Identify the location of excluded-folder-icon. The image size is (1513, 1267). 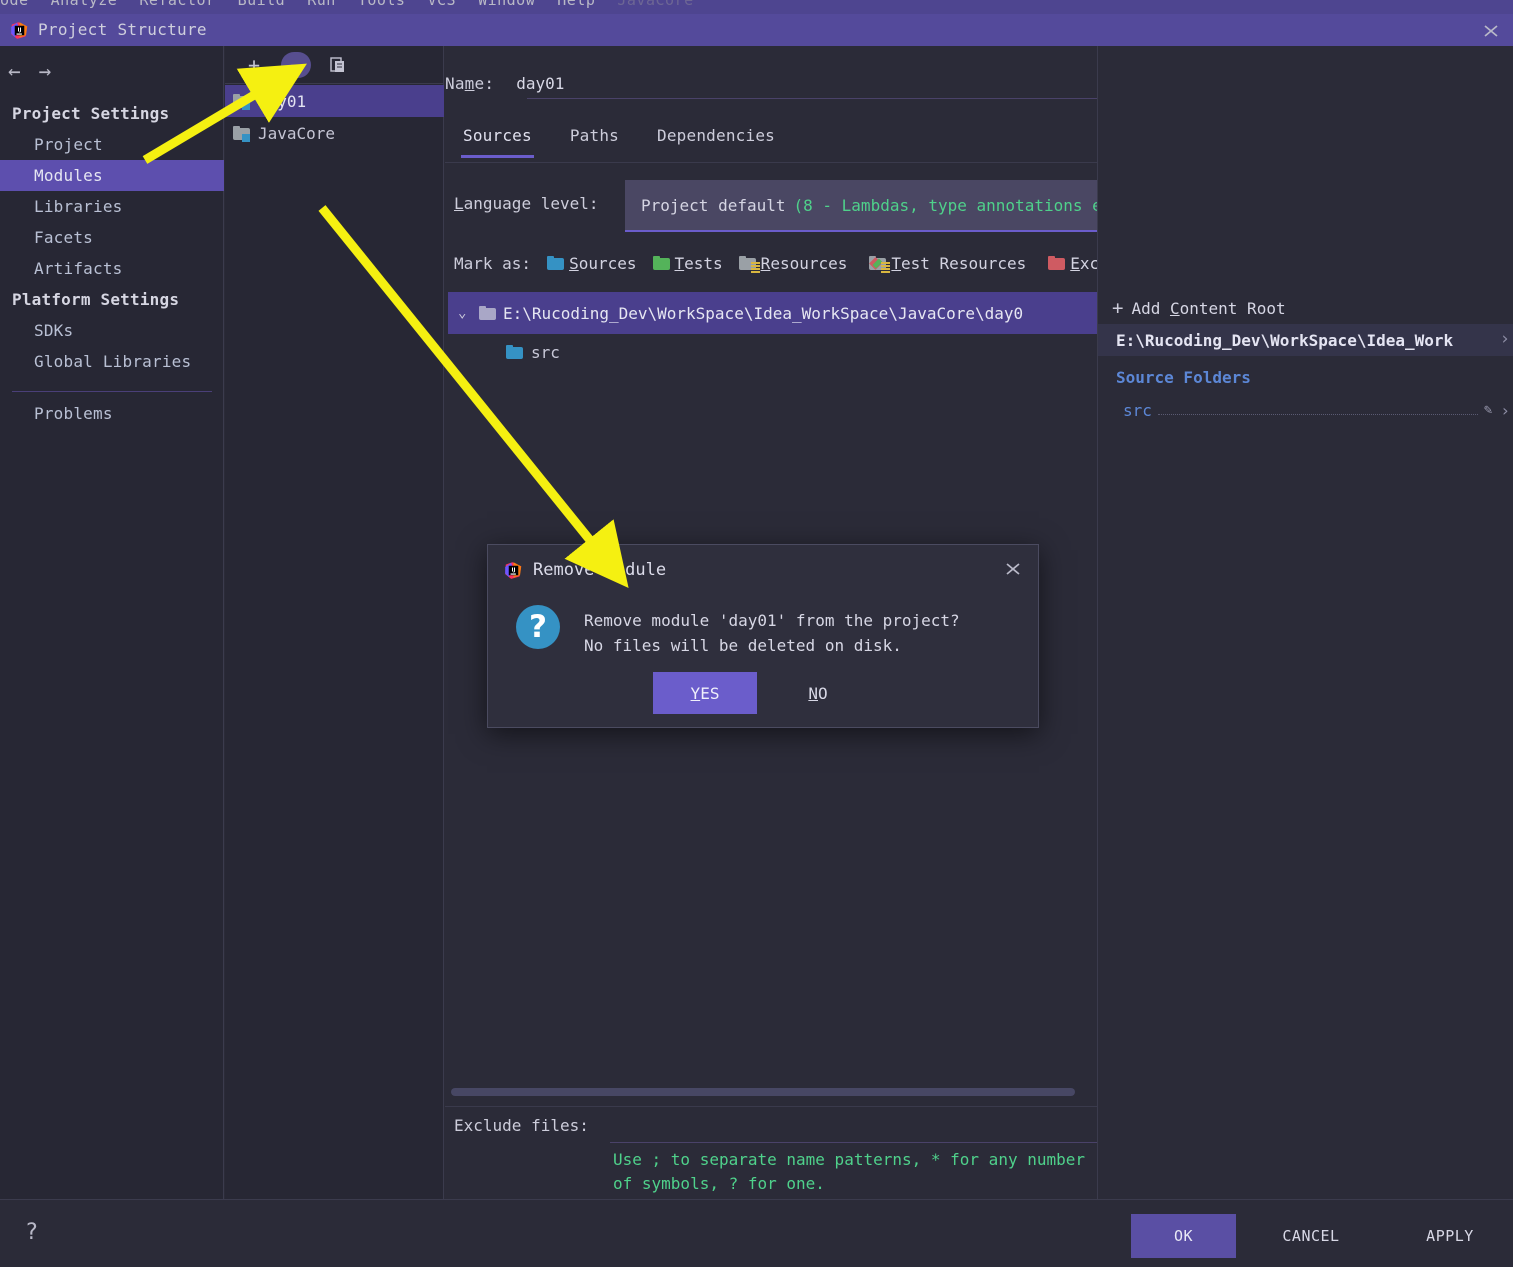
(1057, 263).